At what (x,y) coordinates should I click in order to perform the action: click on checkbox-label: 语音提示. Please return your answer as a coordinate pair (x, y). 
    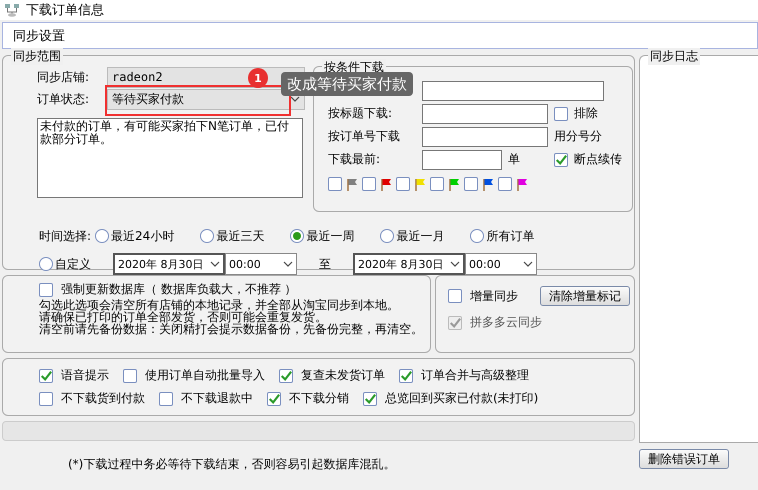
    Looking at the image, I should click on (85, 375).